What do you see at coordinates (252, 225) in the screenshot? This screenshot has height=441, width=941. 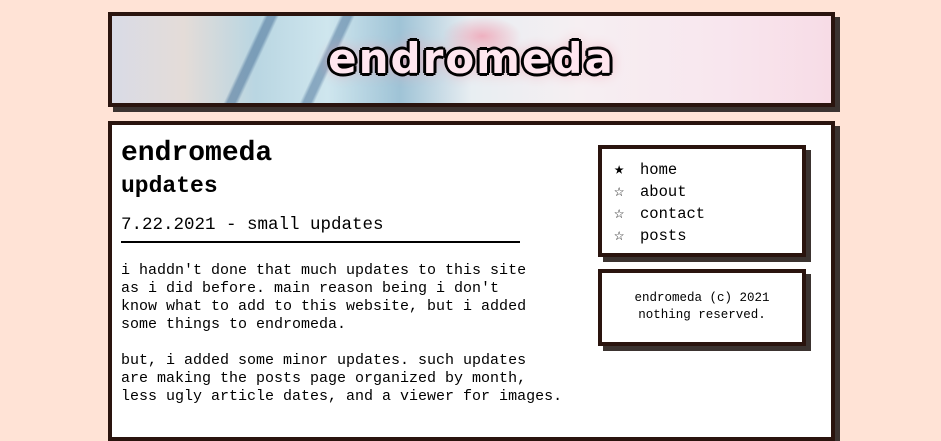 I see `post-heading: 7.22.2021 - small updates` at bounding box center [252, 225].